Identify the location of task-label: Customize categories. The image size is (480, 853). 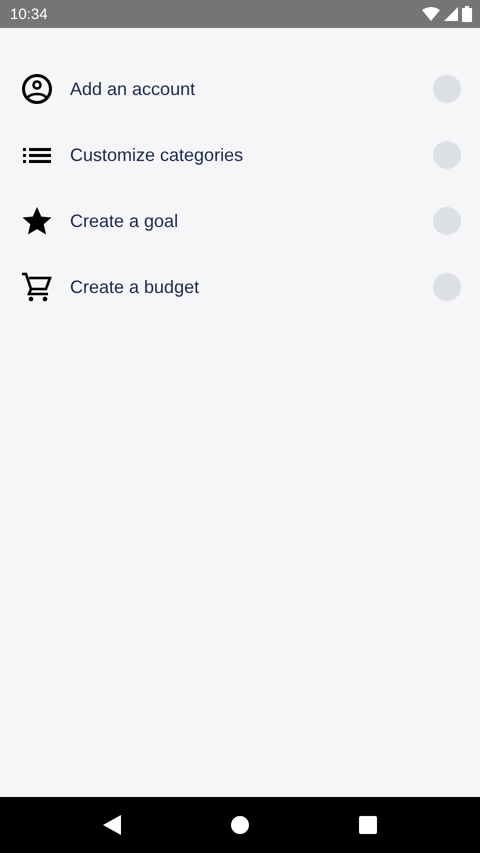
(251, 155).